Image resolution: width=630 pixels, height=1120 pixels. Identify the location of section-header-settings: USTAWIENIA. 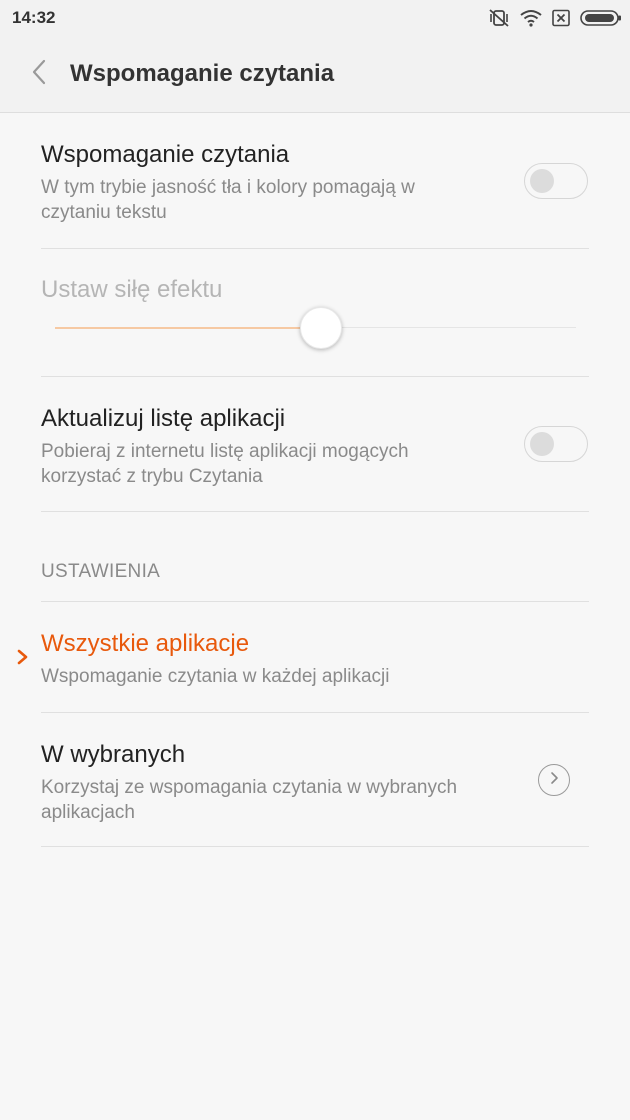
(101, 571).